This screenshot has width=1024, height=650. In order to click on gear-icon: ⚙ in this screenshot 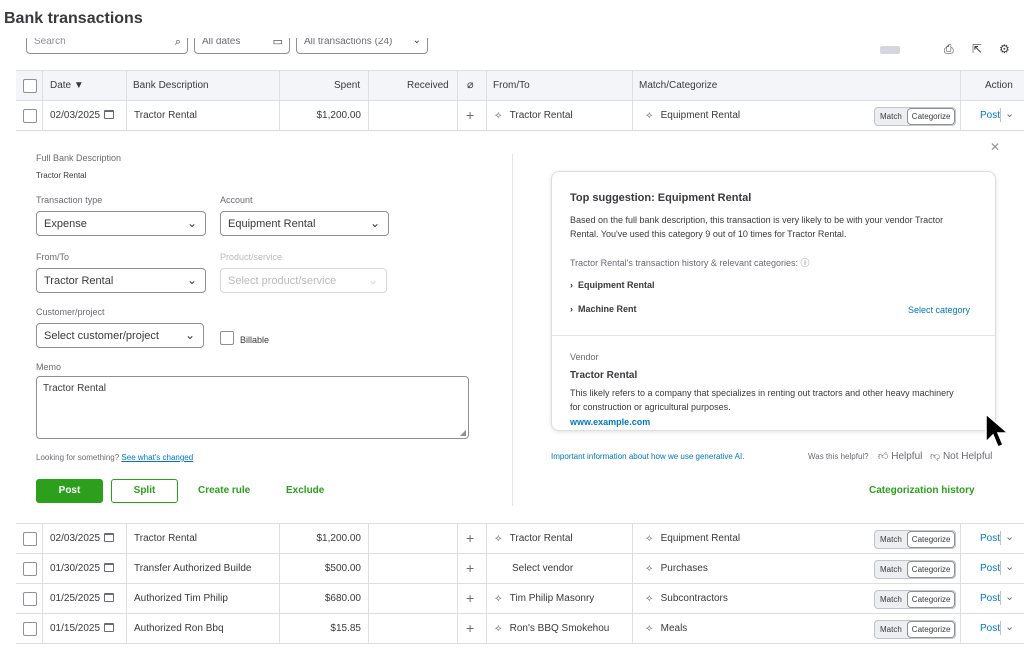, I will do `click(1004, 49)`.